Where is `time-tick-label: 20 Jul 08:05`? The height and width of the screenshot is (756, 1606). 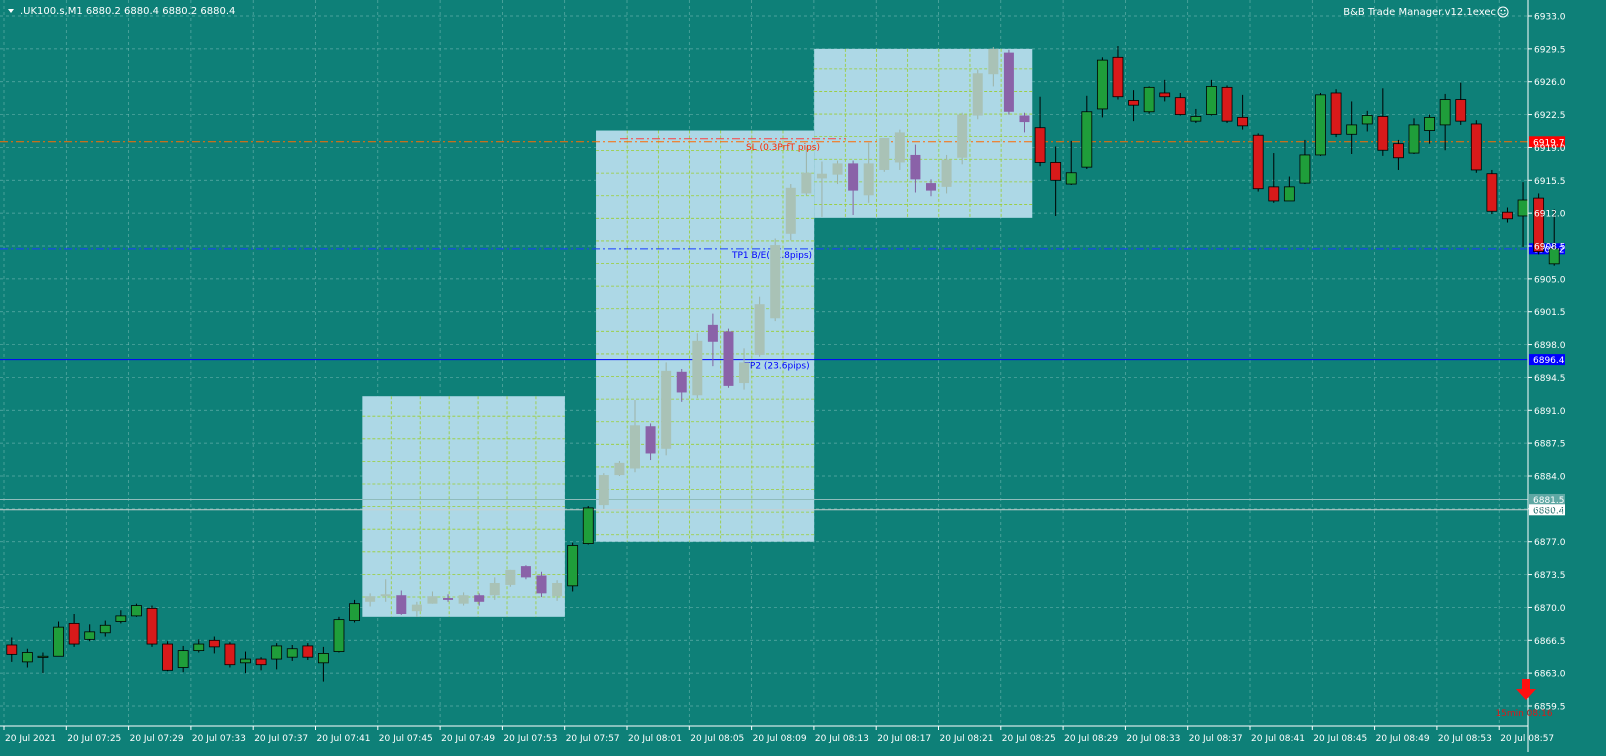
time-tick-label: 20 Jul 08:05 is located at coordinates (717, 739).